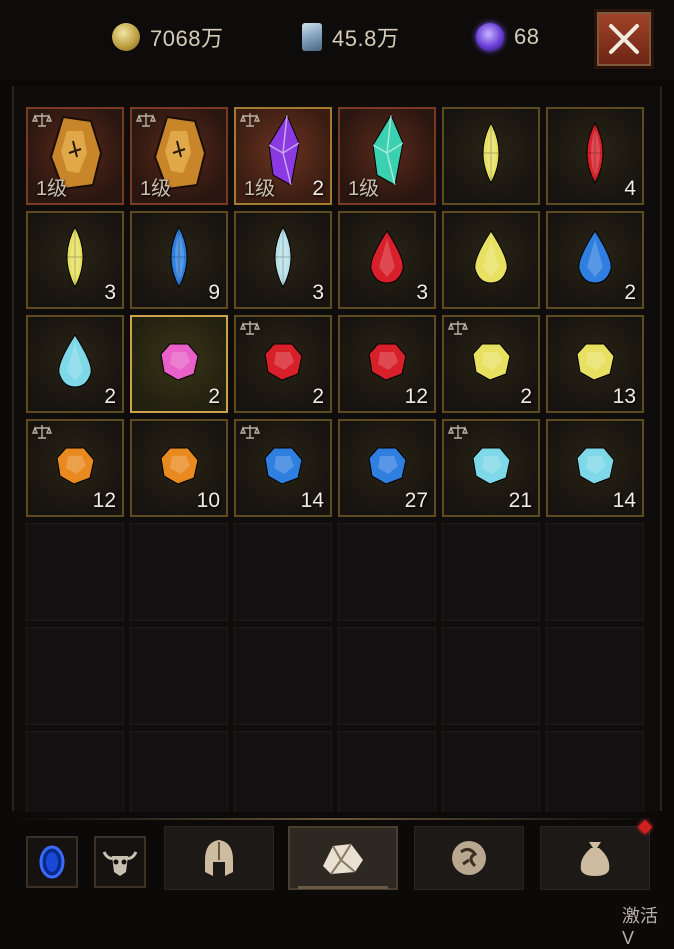 This screenshot has height=949, width=674. Describe the element at coordinates (337, 819) in the screenshot. I see `divider` at that location.